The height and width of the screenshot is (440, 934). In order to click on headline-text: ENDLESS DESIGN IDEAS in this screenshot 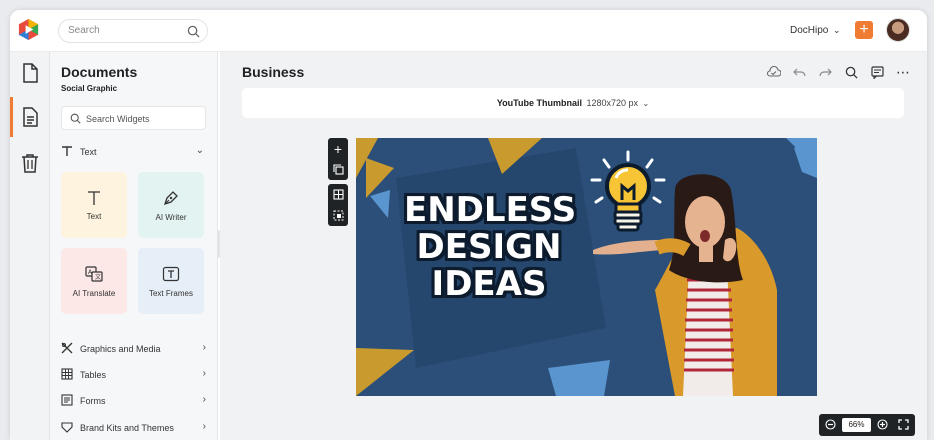, I will do `click(490, 247)`.